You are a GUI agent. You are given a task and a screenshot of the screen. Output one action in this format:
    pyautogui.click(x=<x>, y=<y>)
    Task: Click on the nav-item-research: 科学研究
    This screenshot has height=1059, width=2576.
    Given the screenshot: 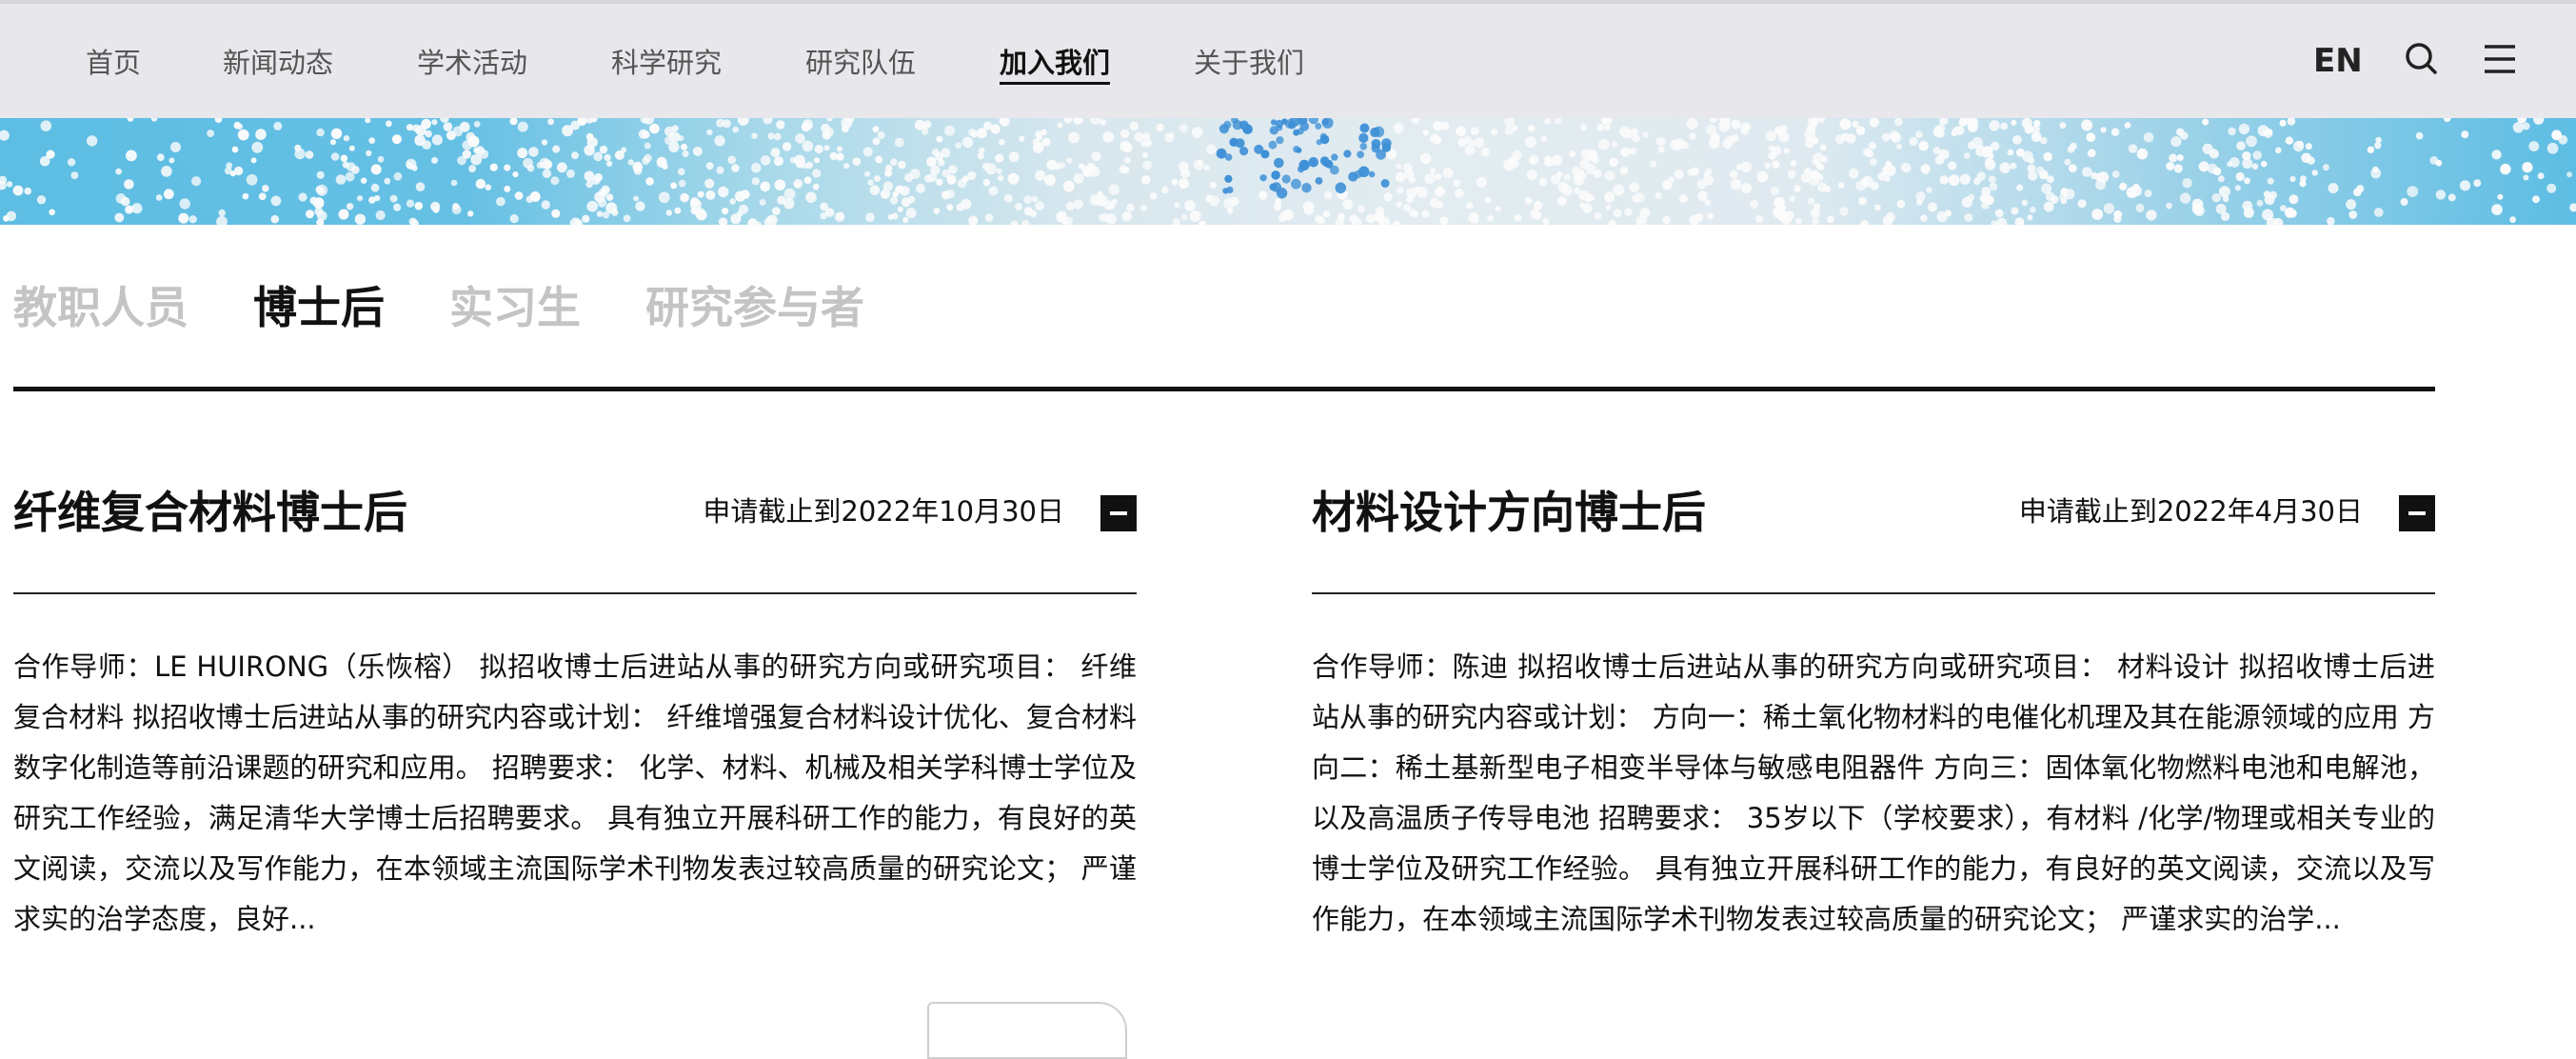 What is the action you would take?
    pyautogui.click(x=666, y=61)
    